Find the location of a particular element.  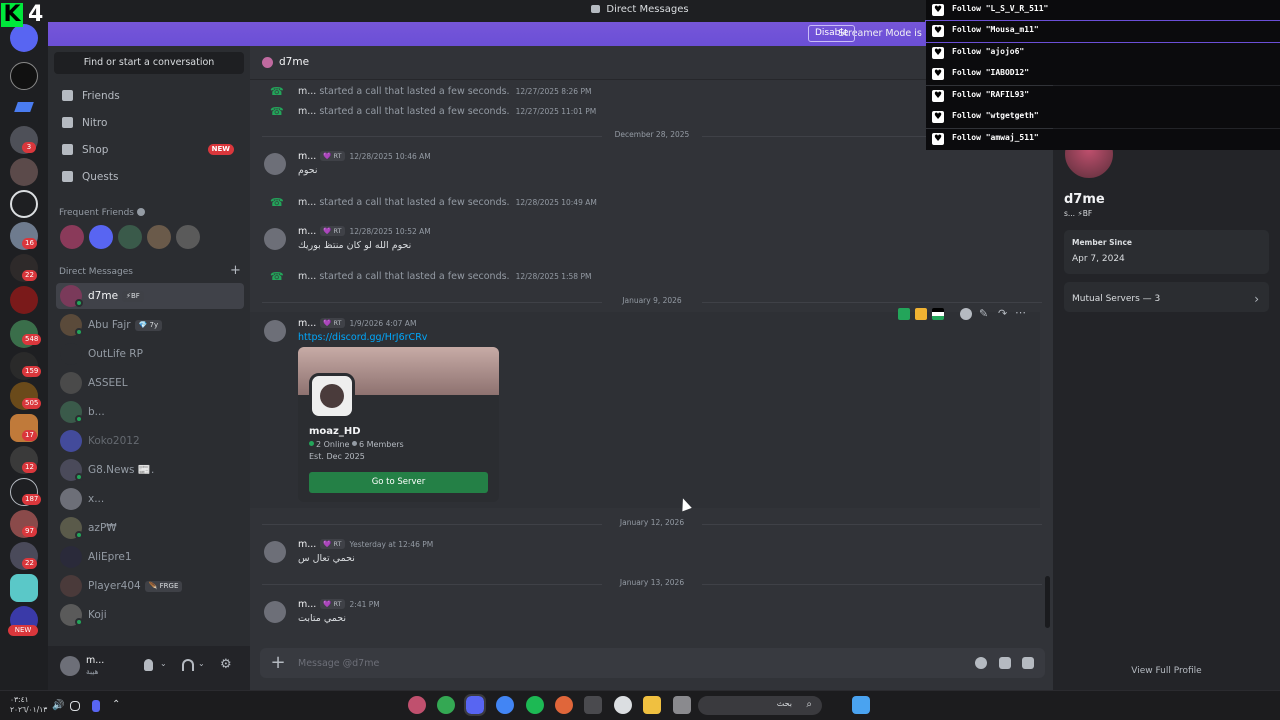

server-icon is located at coordinates (332, 396).